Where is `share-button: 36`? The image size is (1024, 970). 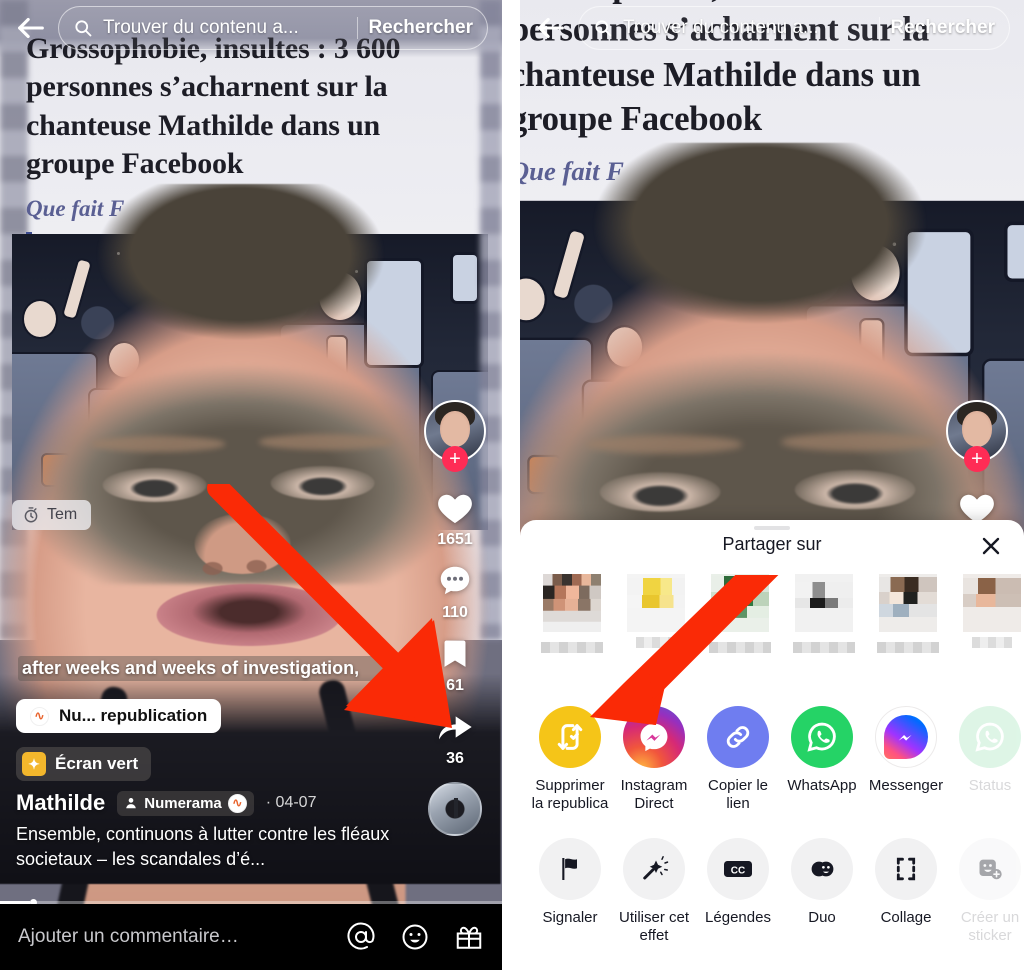
share-button: 36 is located at coordinates (455, 736).